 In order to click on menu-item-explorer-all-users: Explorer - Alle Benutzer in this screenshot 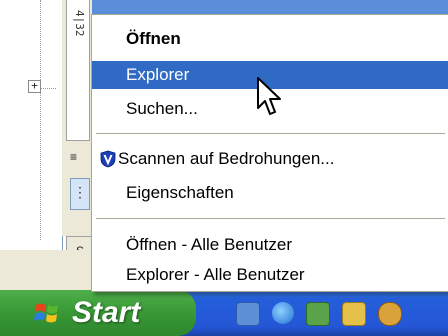, I will do `click(270, 275)`.